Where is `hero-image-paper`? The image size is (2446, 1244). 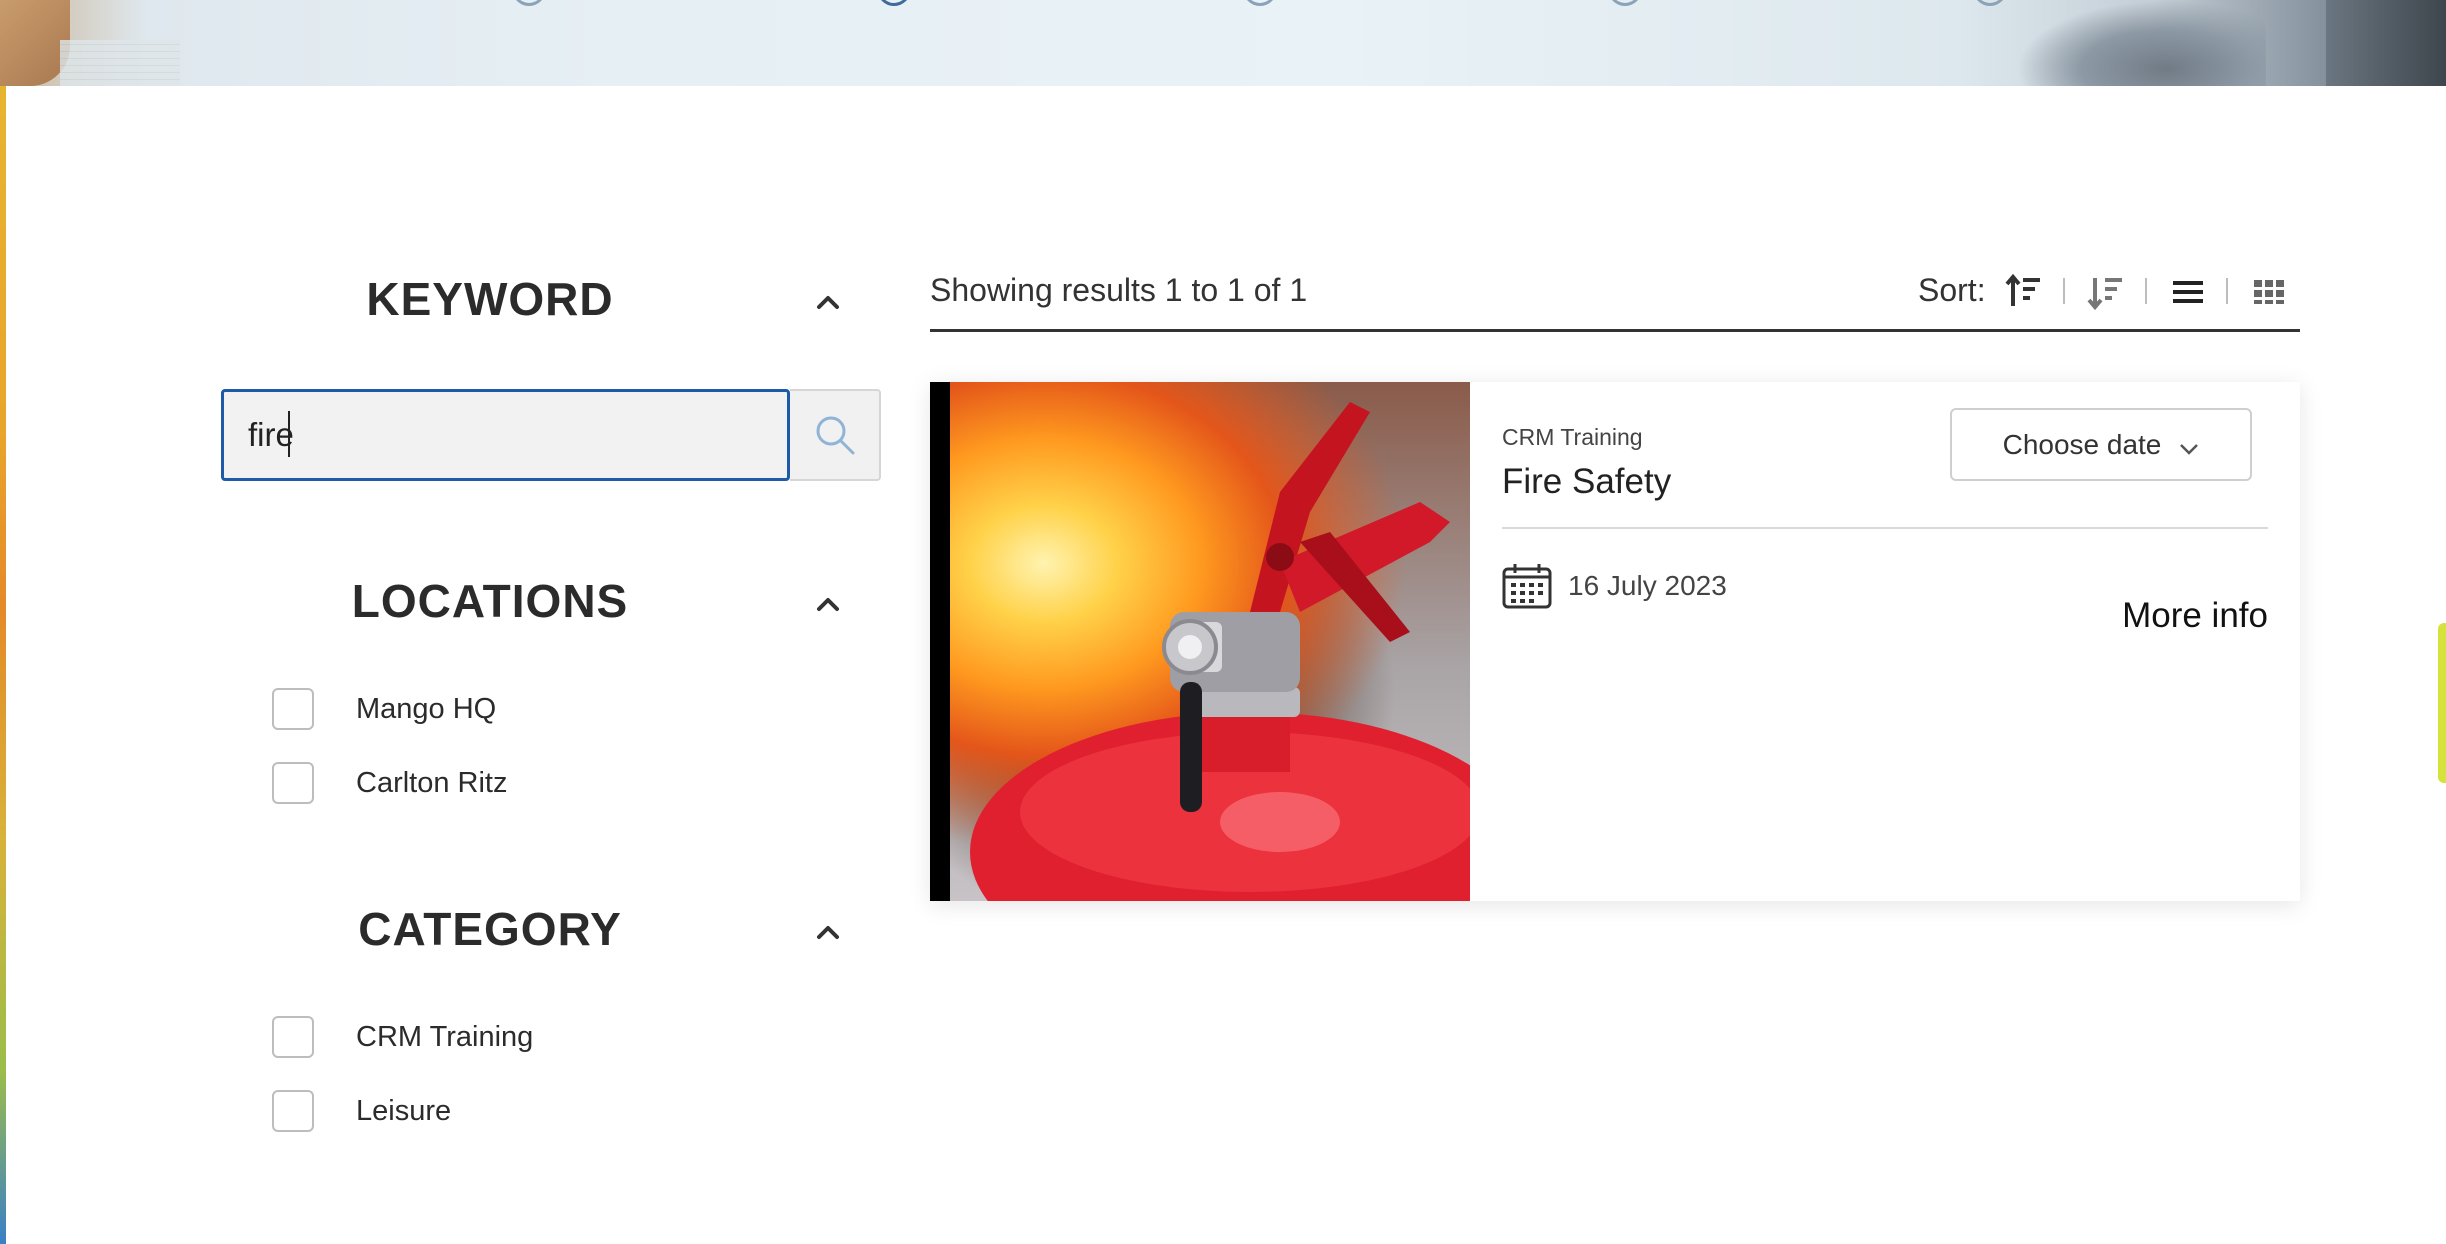
hero-image-paper is located at coordinates (120, 63).